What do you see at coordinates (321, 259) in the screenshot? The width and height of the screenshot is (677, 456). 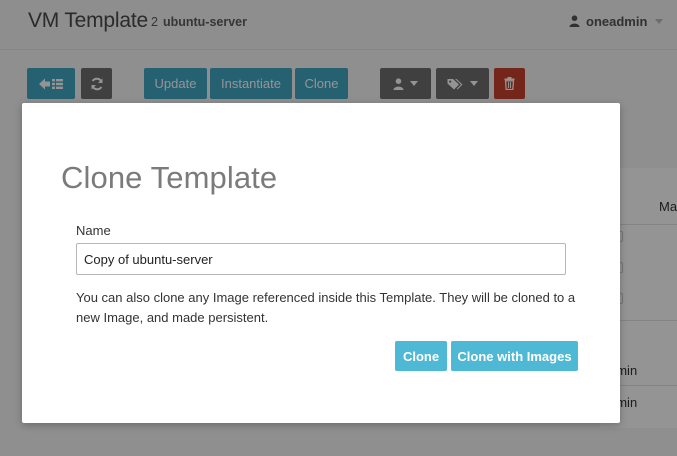 I see `name-input` at bounding box center [321, 259].